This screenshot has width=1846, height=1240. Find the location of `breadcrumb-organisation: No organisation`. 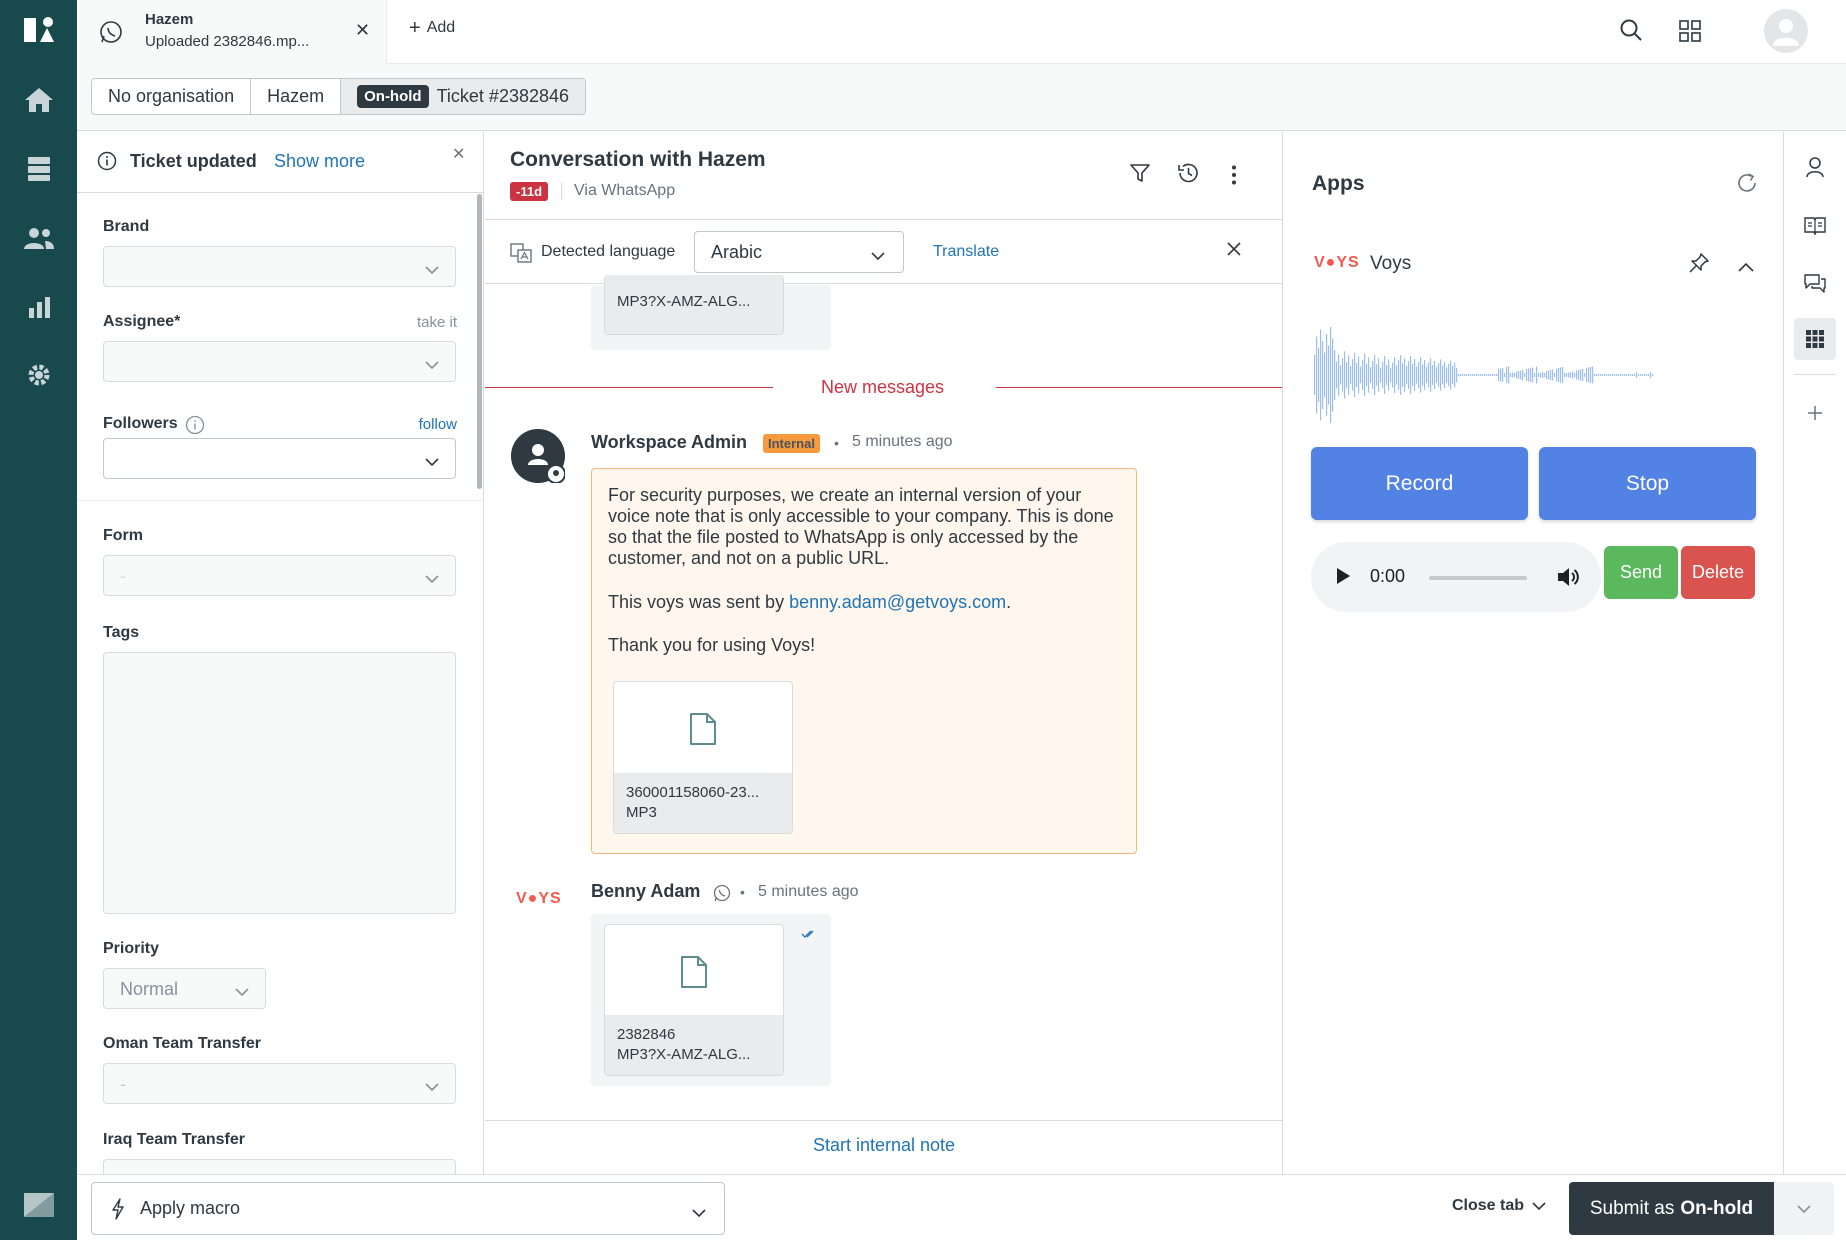

breadcrumb-organisation: No organisation is located at coordinates (172, 96).